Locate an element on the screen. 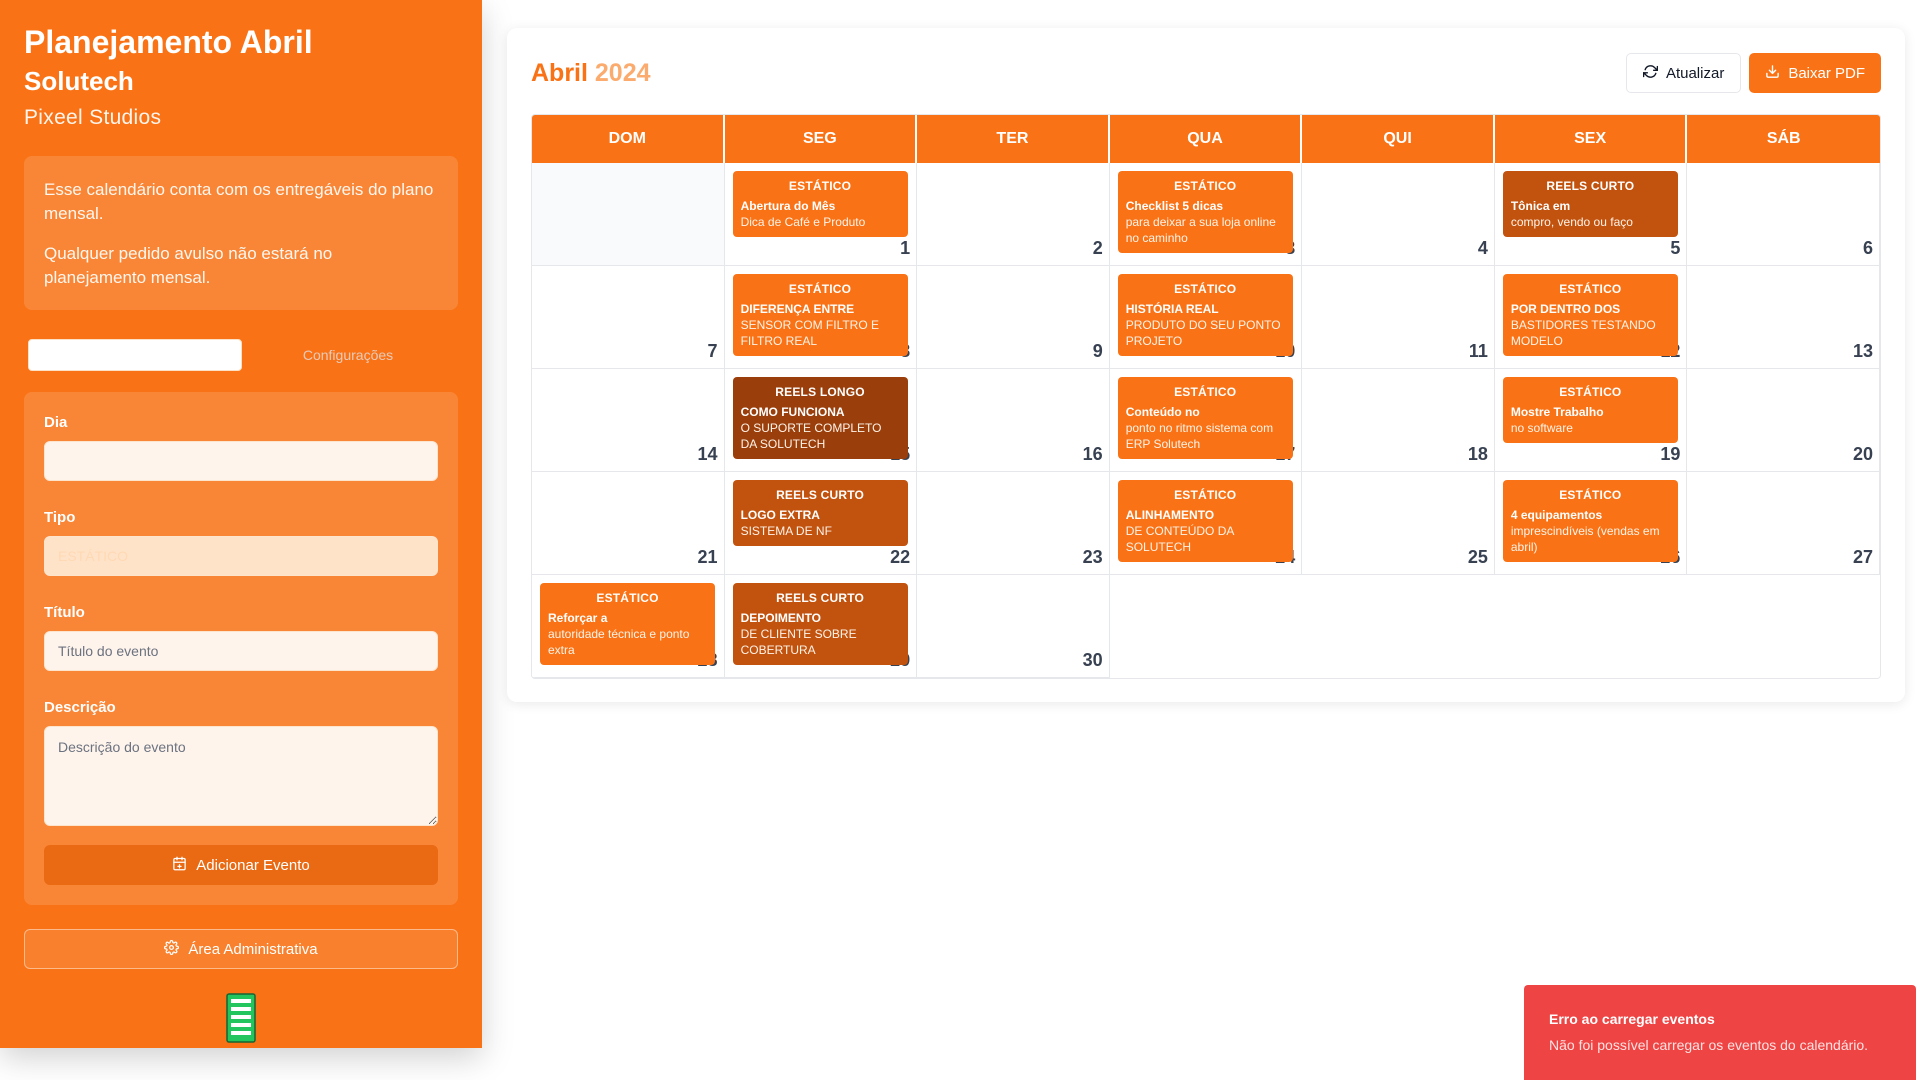  description-input is located at coordinates (241, 776).